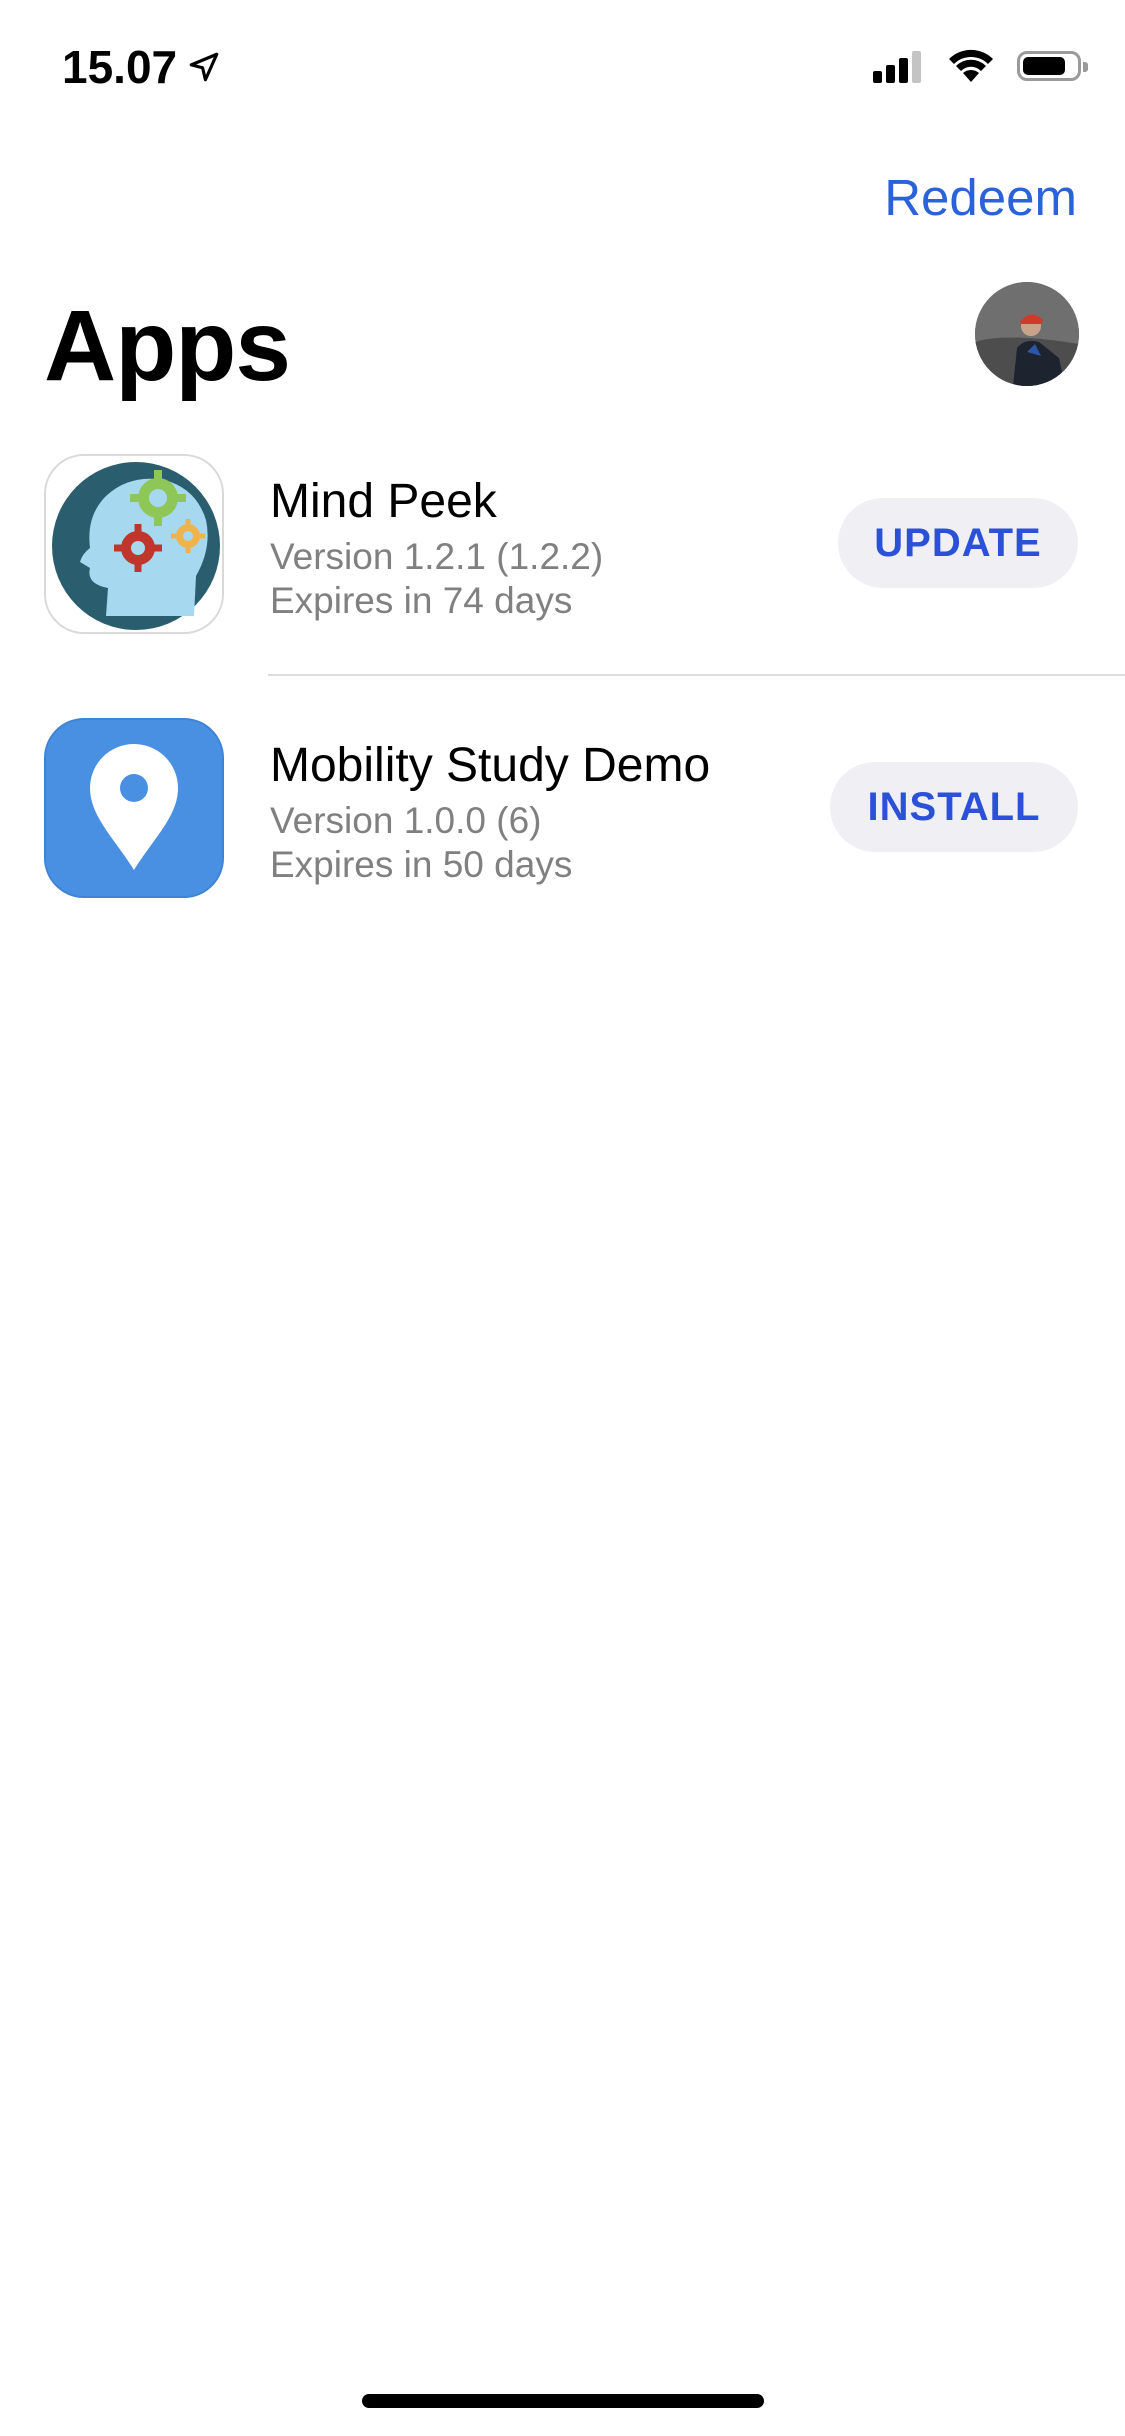 The height and width of the screenshot is (2436, 1125). Describe the element at coordinates (971, 65) in the screenshot. I see `wifi-icon` at that location.